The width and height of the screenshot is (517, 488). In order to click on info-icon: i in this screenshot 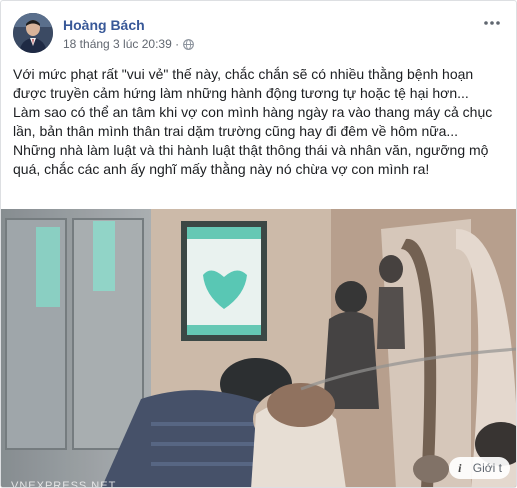, I will do `click(460, 467)`.